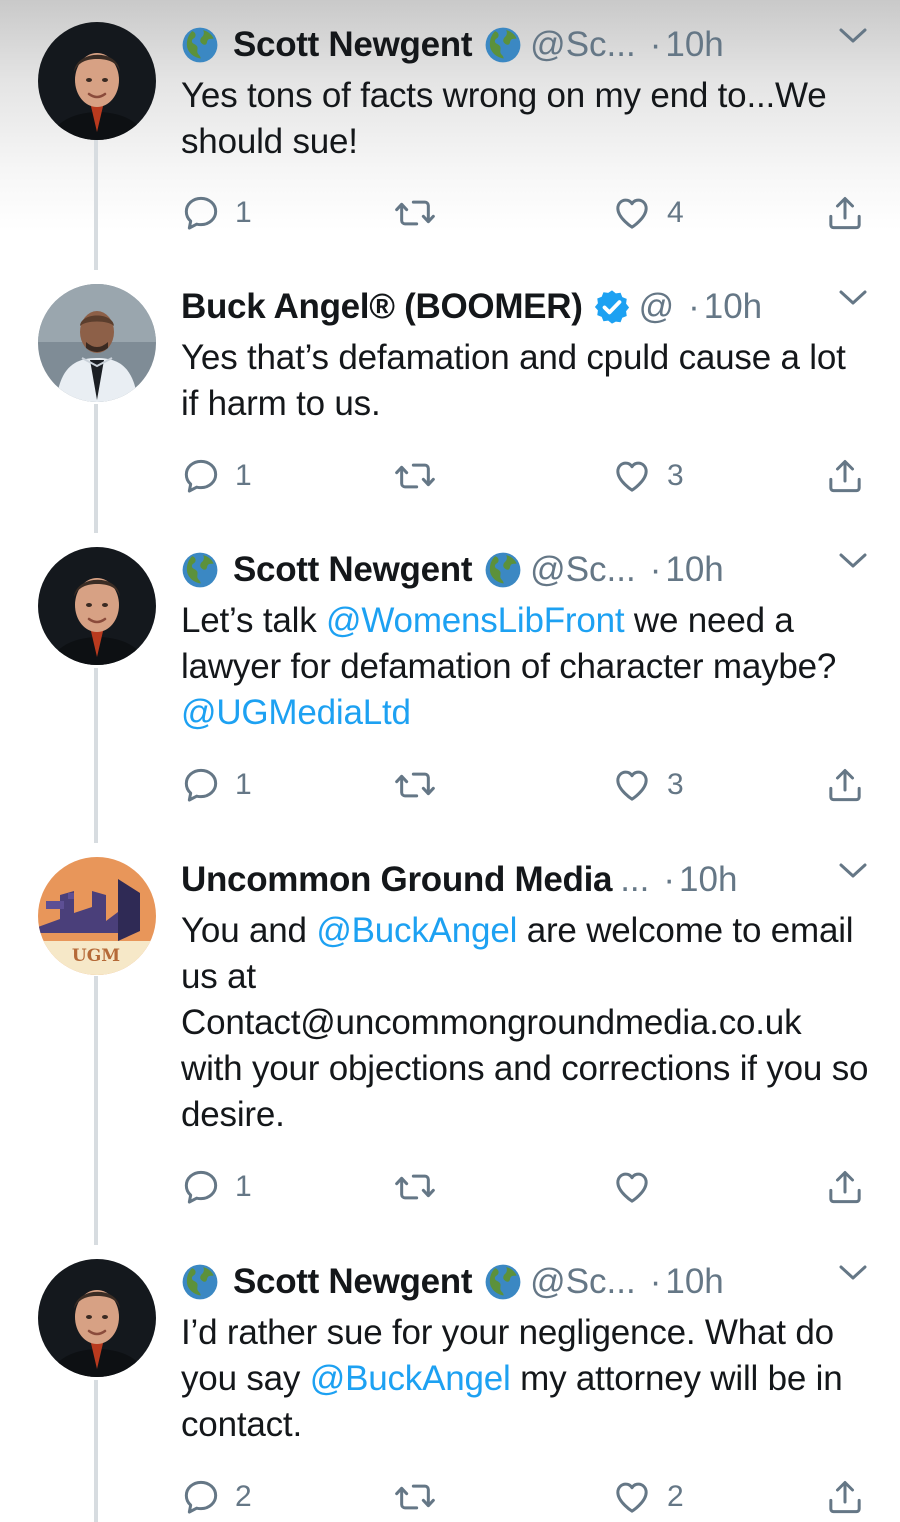 The width and height of the screenshot is (900, 1522). Describe the element at coordinates (296, 712) in the screenshot. I see `mention-link: @UGMediaLtd` at that location.